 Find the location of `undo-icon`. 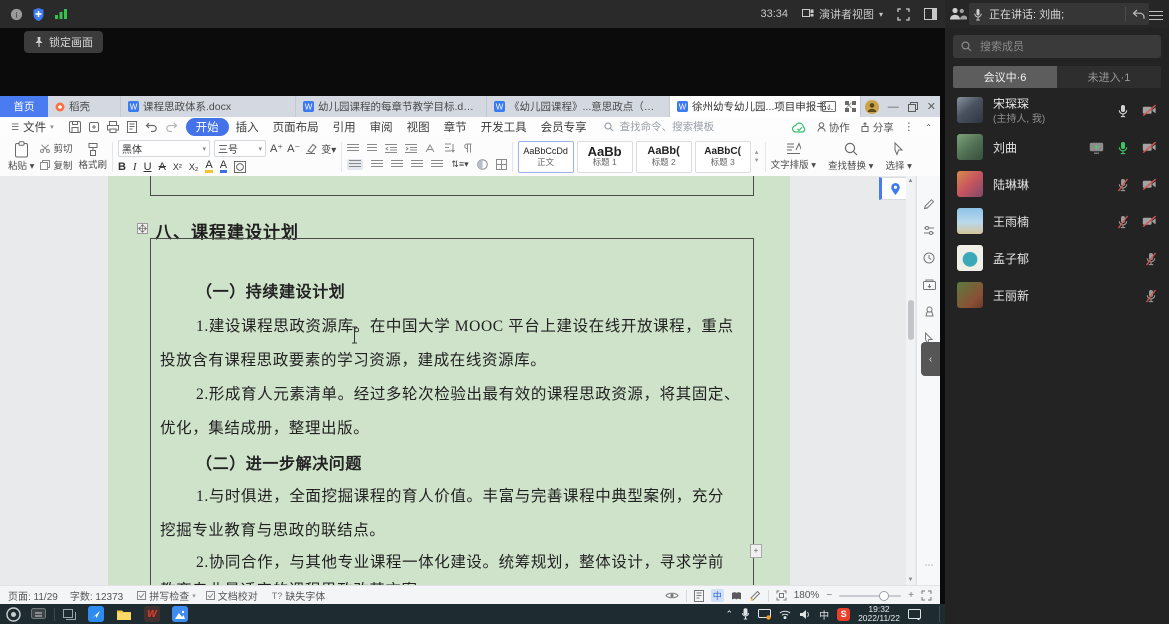

undo-icon is located at coordinates (151, 127).